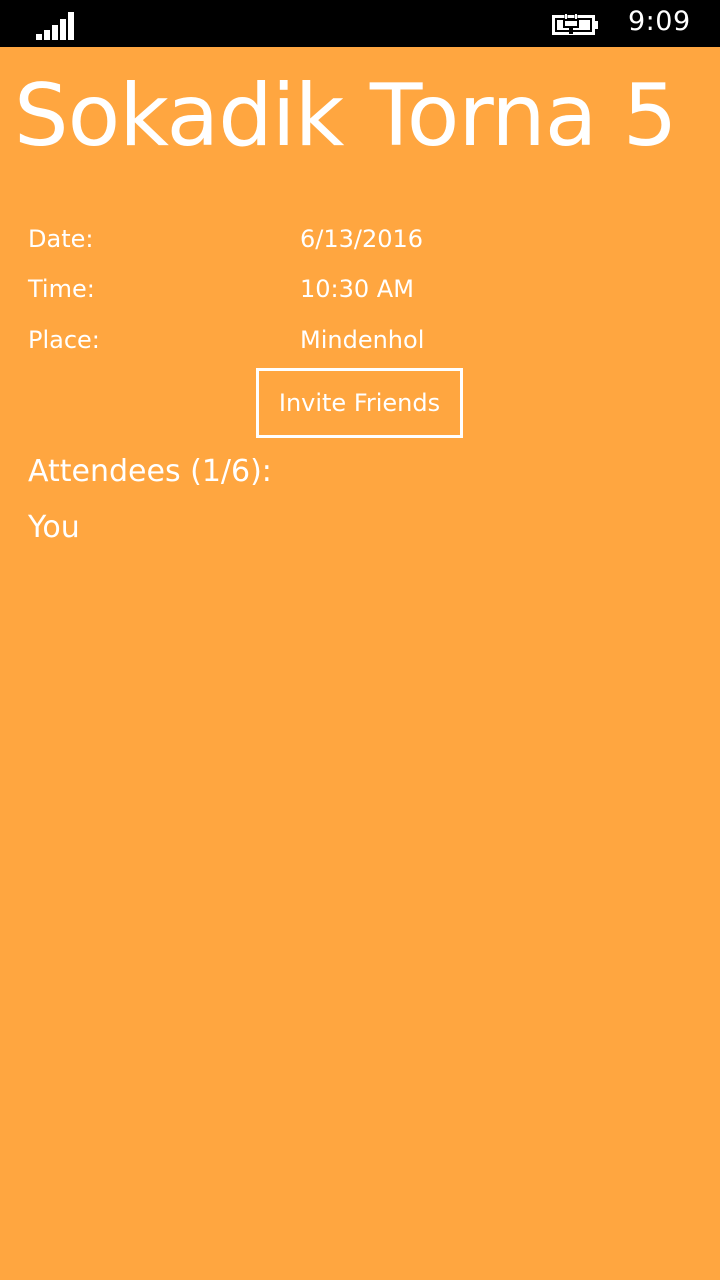 The image size is (720, 1280). What do you see at coordinates (575, 24) in the screenshot?
I see `battery-charging-icon` at bounding box center [575, 24].